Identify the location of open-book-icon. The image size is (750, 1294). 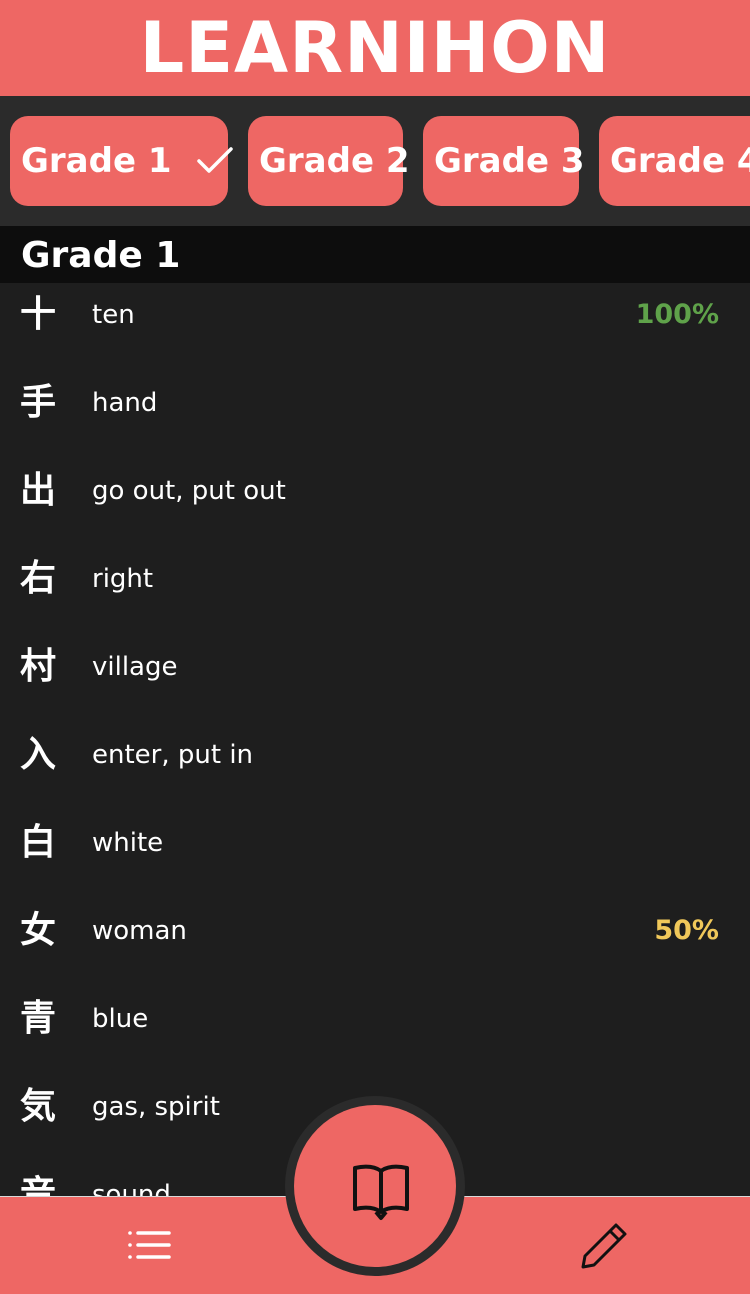
(381, 1192).